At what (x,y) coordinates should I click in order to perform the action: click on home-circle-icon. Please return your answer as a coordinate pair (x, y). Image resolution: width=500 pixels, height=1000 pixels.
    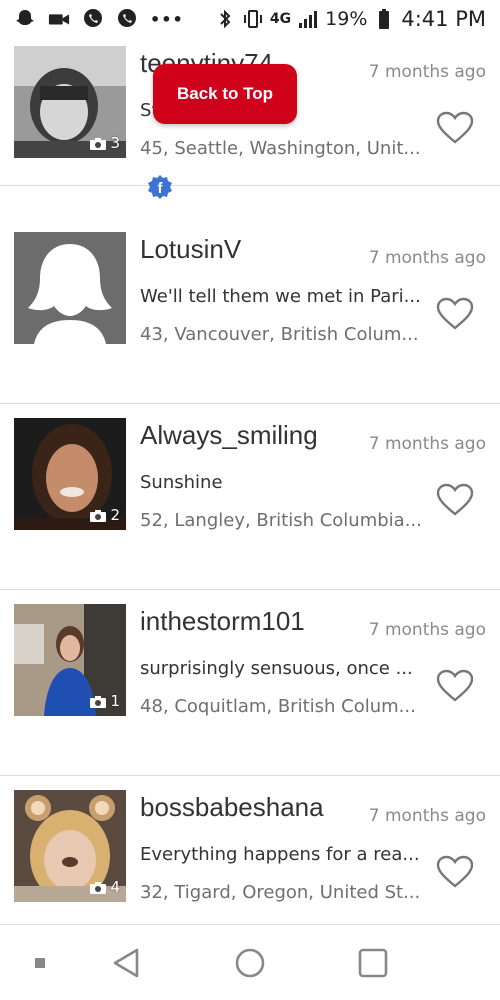
    Looking at the image, I should click on (250, 963).